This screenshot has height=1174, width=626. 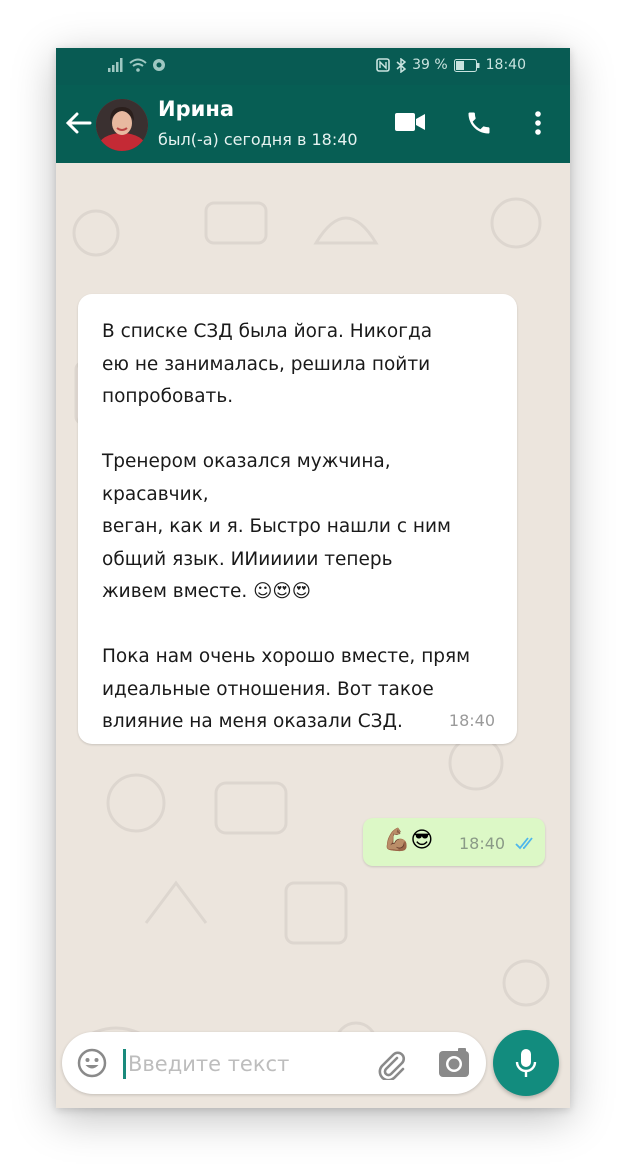 What do you see at coordinates (430, 65) in the screenshot?
I see `battery-percent: 39 %` at bounding box center [430, 65].